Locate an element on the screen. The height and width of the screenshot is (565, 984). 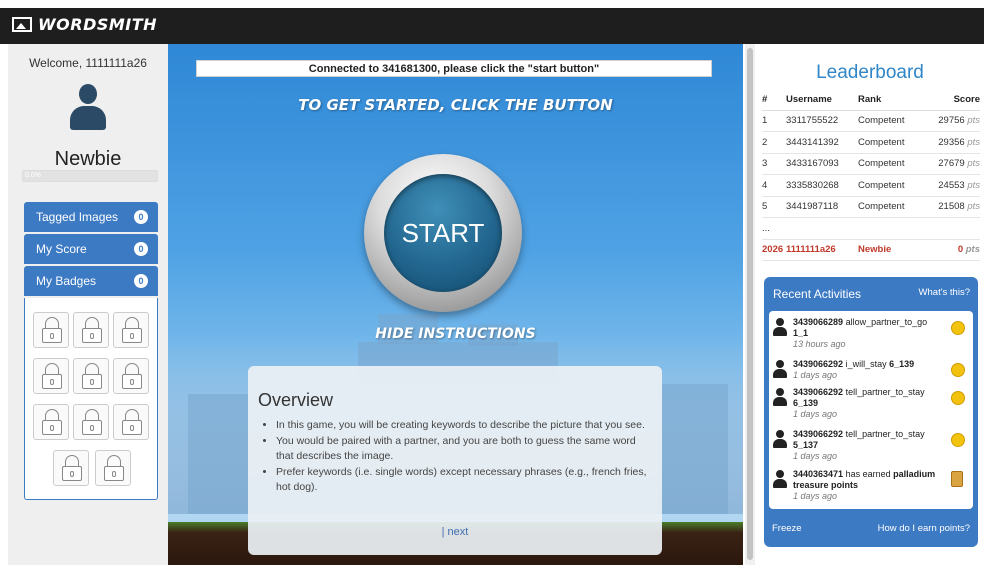
username: 3335830268 is located at coordinates (822, 185).